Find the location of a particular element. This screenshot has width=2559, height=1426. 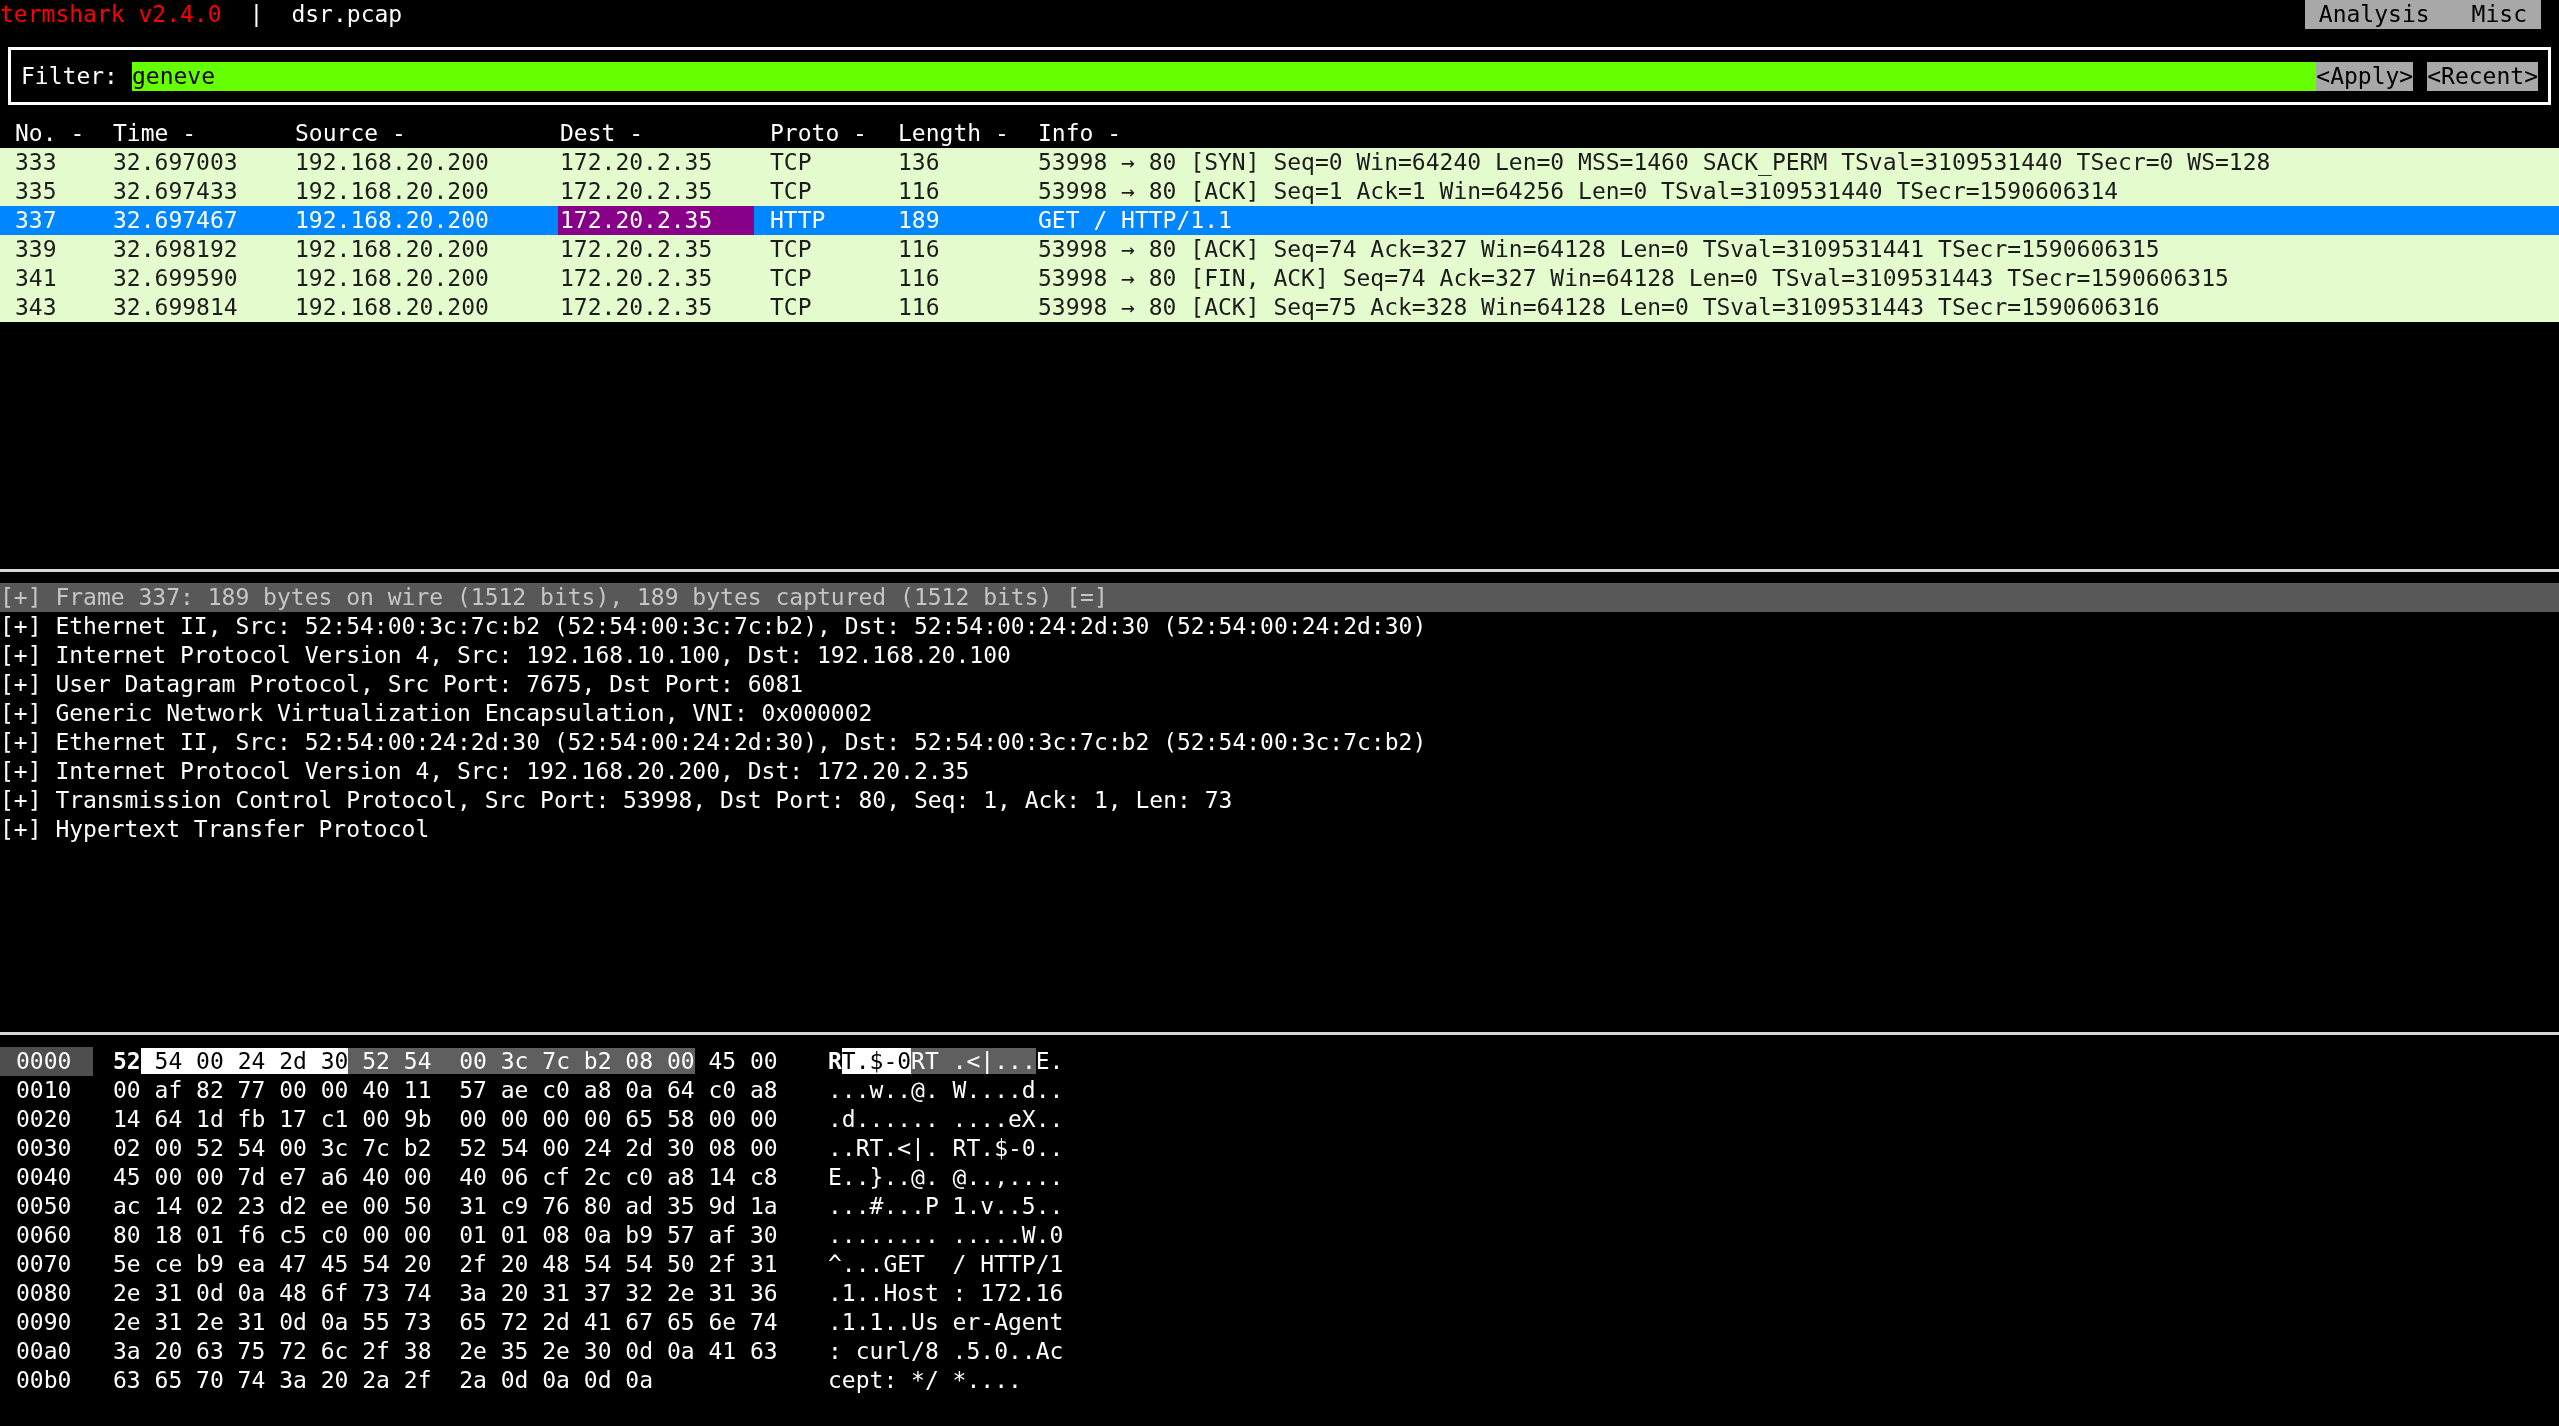

packet-row: 341 32.699590 192.168.20.200 172.20.2.35 TCP 116 53998 → 80 [FIN, ACK] Seq=74 Ack=327 Win=64128 Len=0 TSval=3109531443 TSecr=1590606315 is located at coordinates (1279, 278).